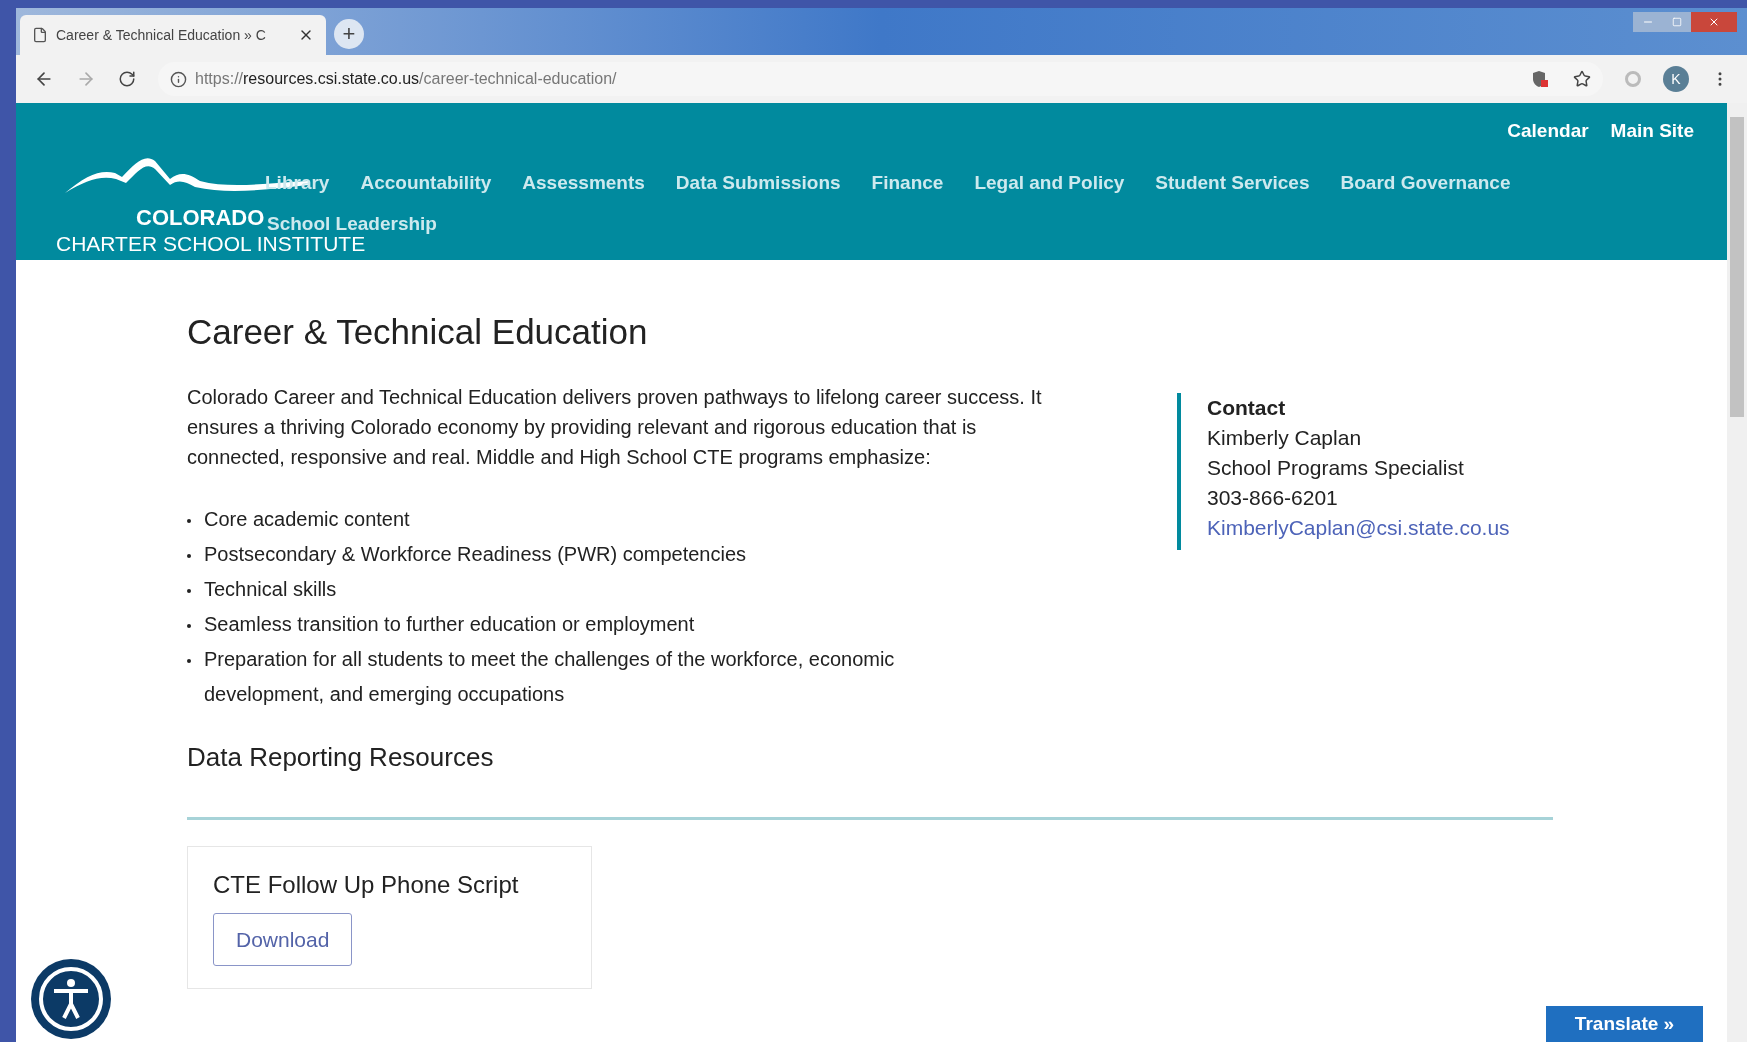 The image size is (1747, 1042). Describe the element at coordinates (1336, 468) in the screenshot. I see `contact-role: School Programs Specialist` at that location.